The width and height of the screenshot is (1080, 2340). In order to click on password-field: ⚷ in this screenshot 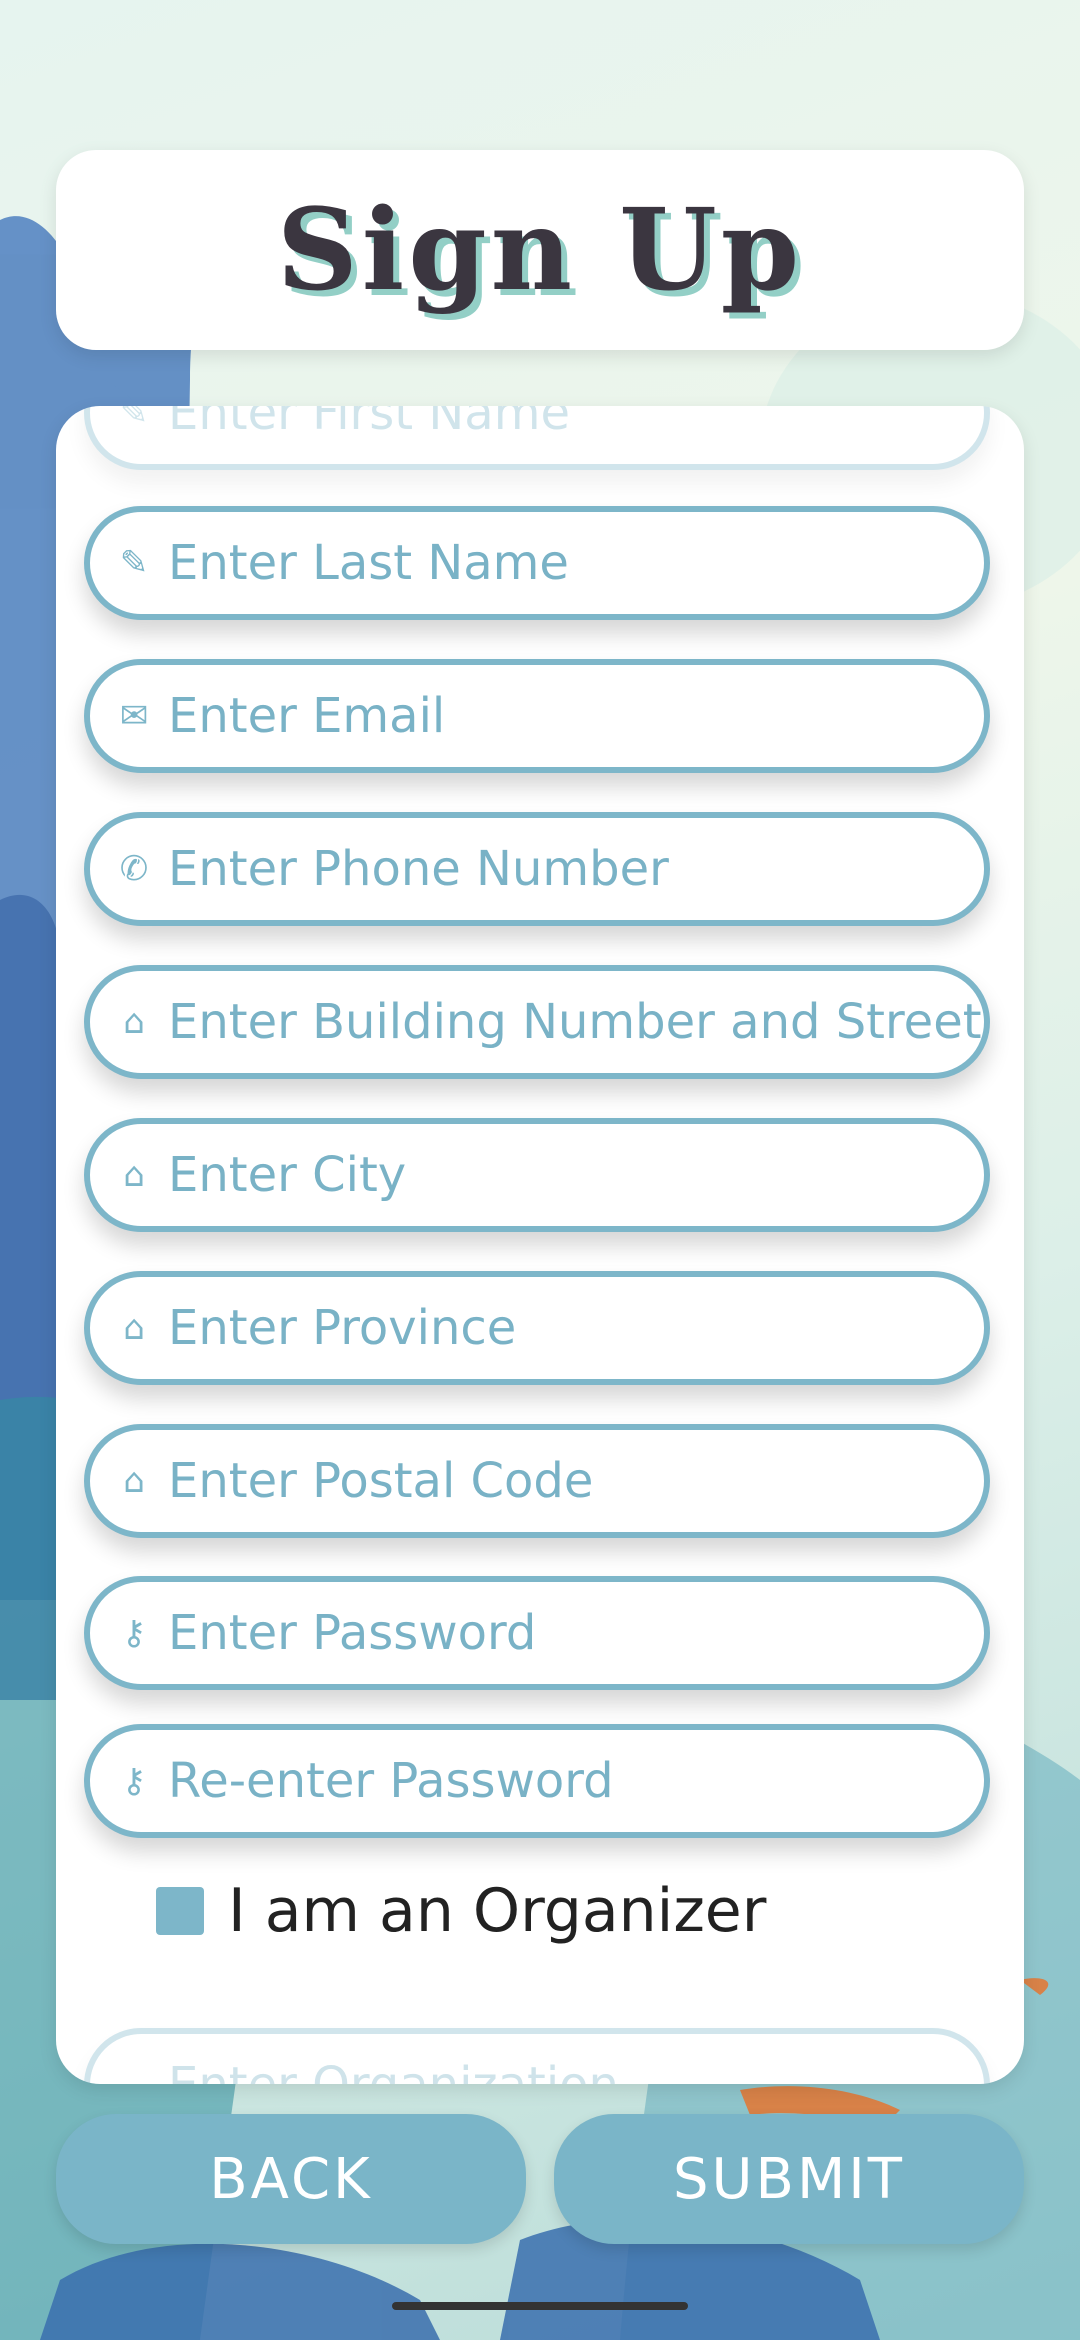, I will do `click(537, 1633)`.